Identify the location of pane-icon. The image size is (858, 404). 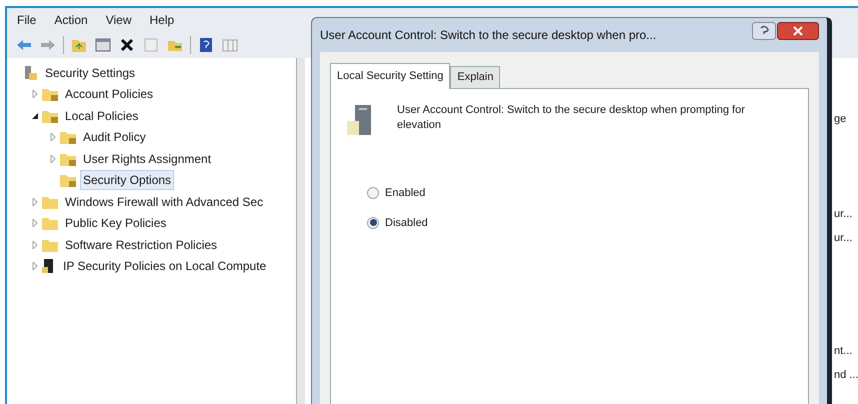
(103, 45).